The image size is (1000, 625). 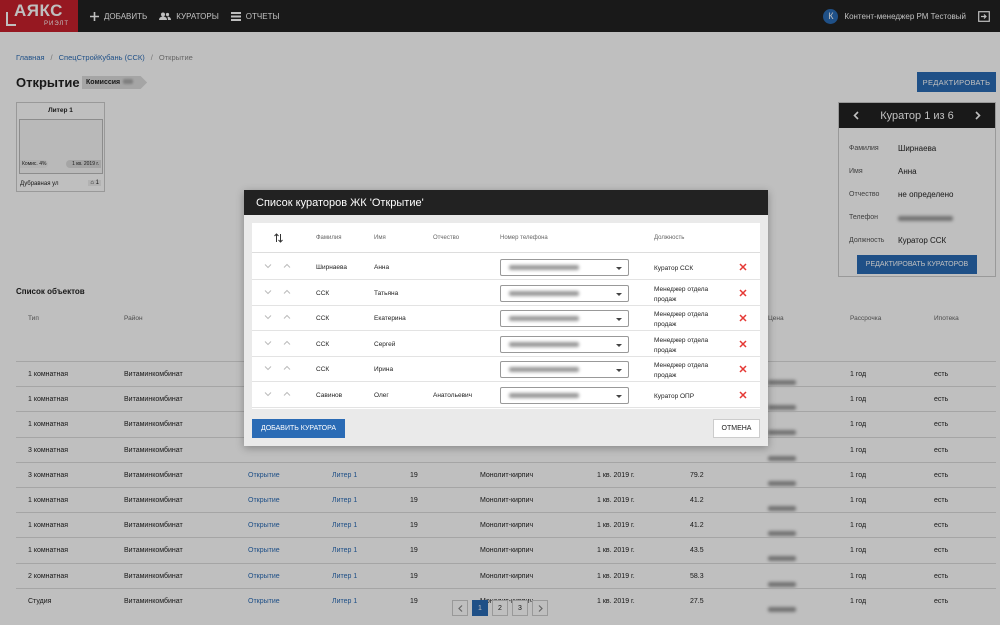 What do you see at coordinates (278, 238) in the screenshot?
I see `sort-icon` at bounding box center [278, 238].